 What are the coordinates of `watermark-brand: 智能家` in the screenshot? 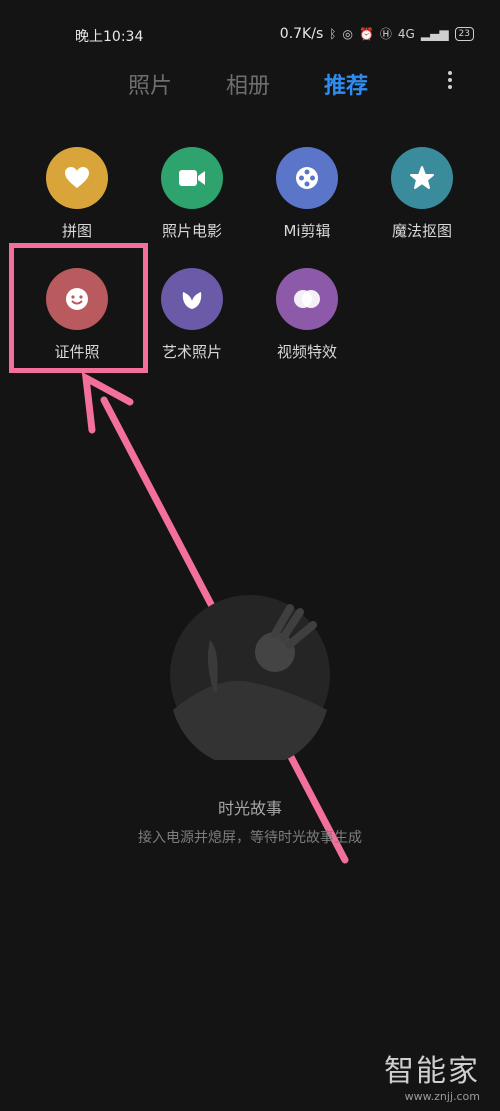 It's located at (432, 1071).